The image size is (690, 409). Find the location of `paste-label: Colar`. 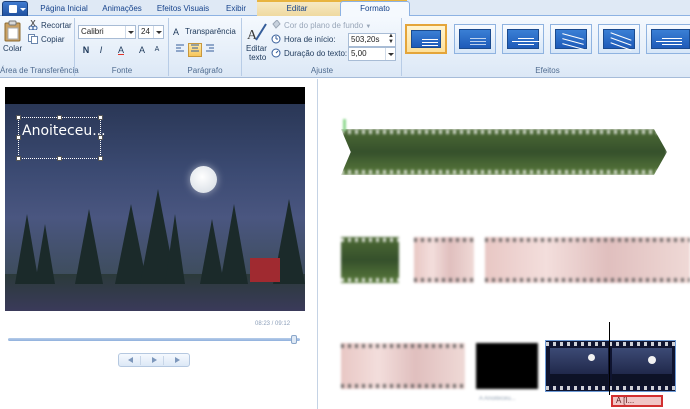

paste-label: Colar is located at coordinates (13, 48).